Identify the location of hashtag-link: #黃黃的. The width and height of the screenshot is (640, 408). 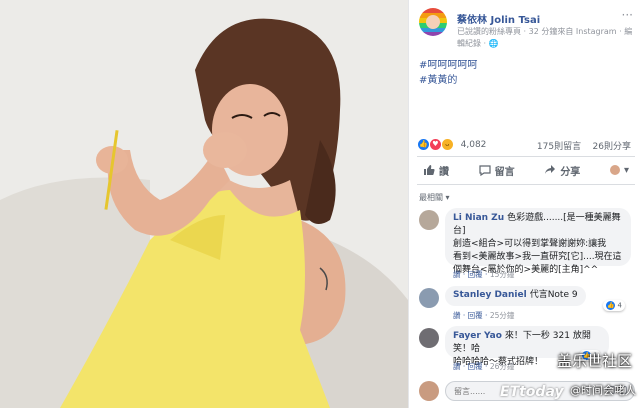
(448, 80).